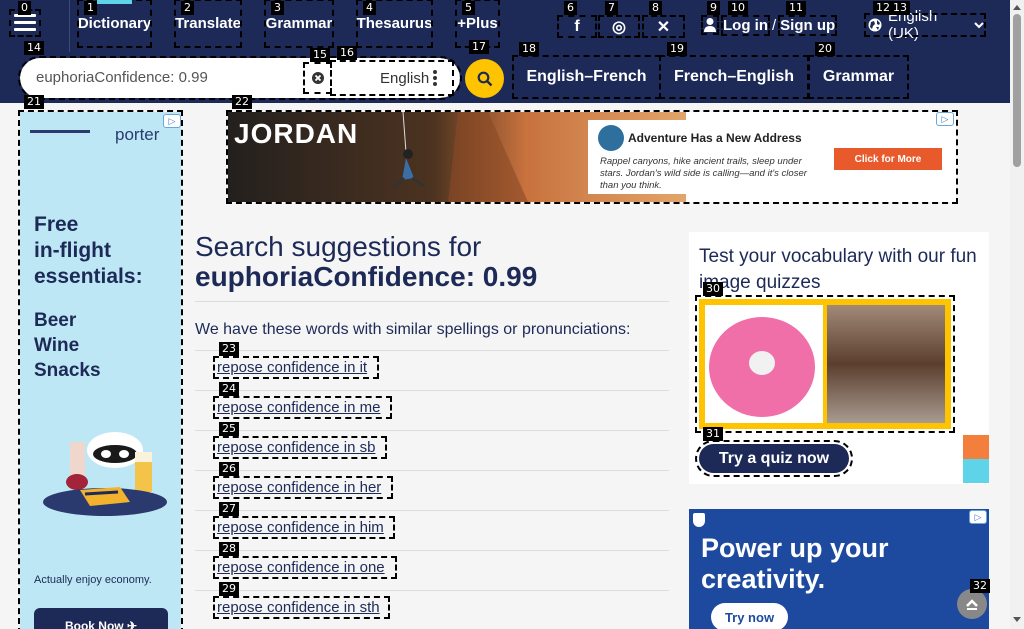 Image resolution: width=1024 pixels, height=629 pixels. I want to click on x-twitter-glyph: ✕, so click(663, 27).